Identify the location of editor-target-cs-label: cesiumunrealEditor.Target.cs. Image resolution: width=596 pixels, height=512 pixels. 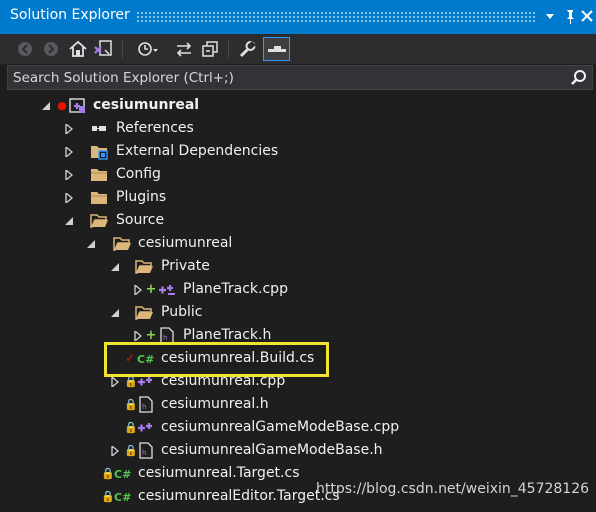
(239, 496).